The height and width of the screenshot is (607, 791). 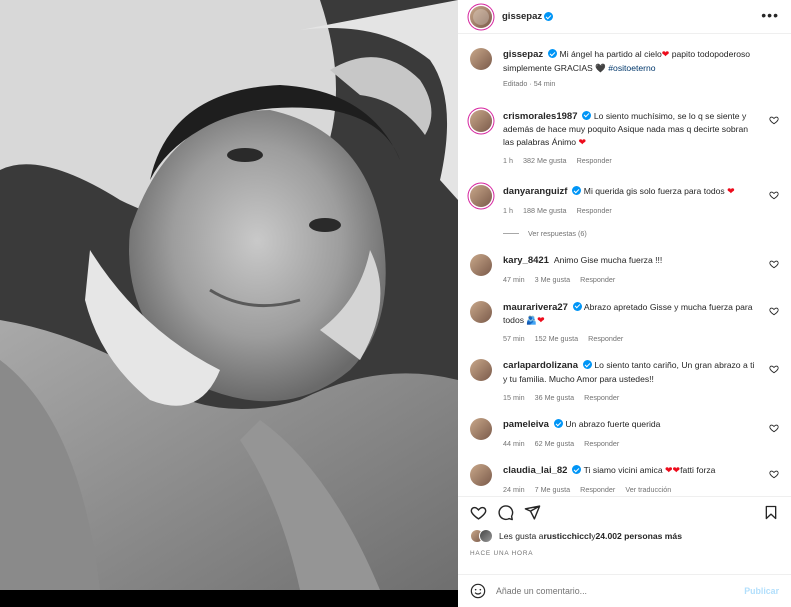 What do you see at coordinates (555, 444) in the screenshot?
I see `comment-likes: 62 Me gusta` at bounding box center [555, 444].